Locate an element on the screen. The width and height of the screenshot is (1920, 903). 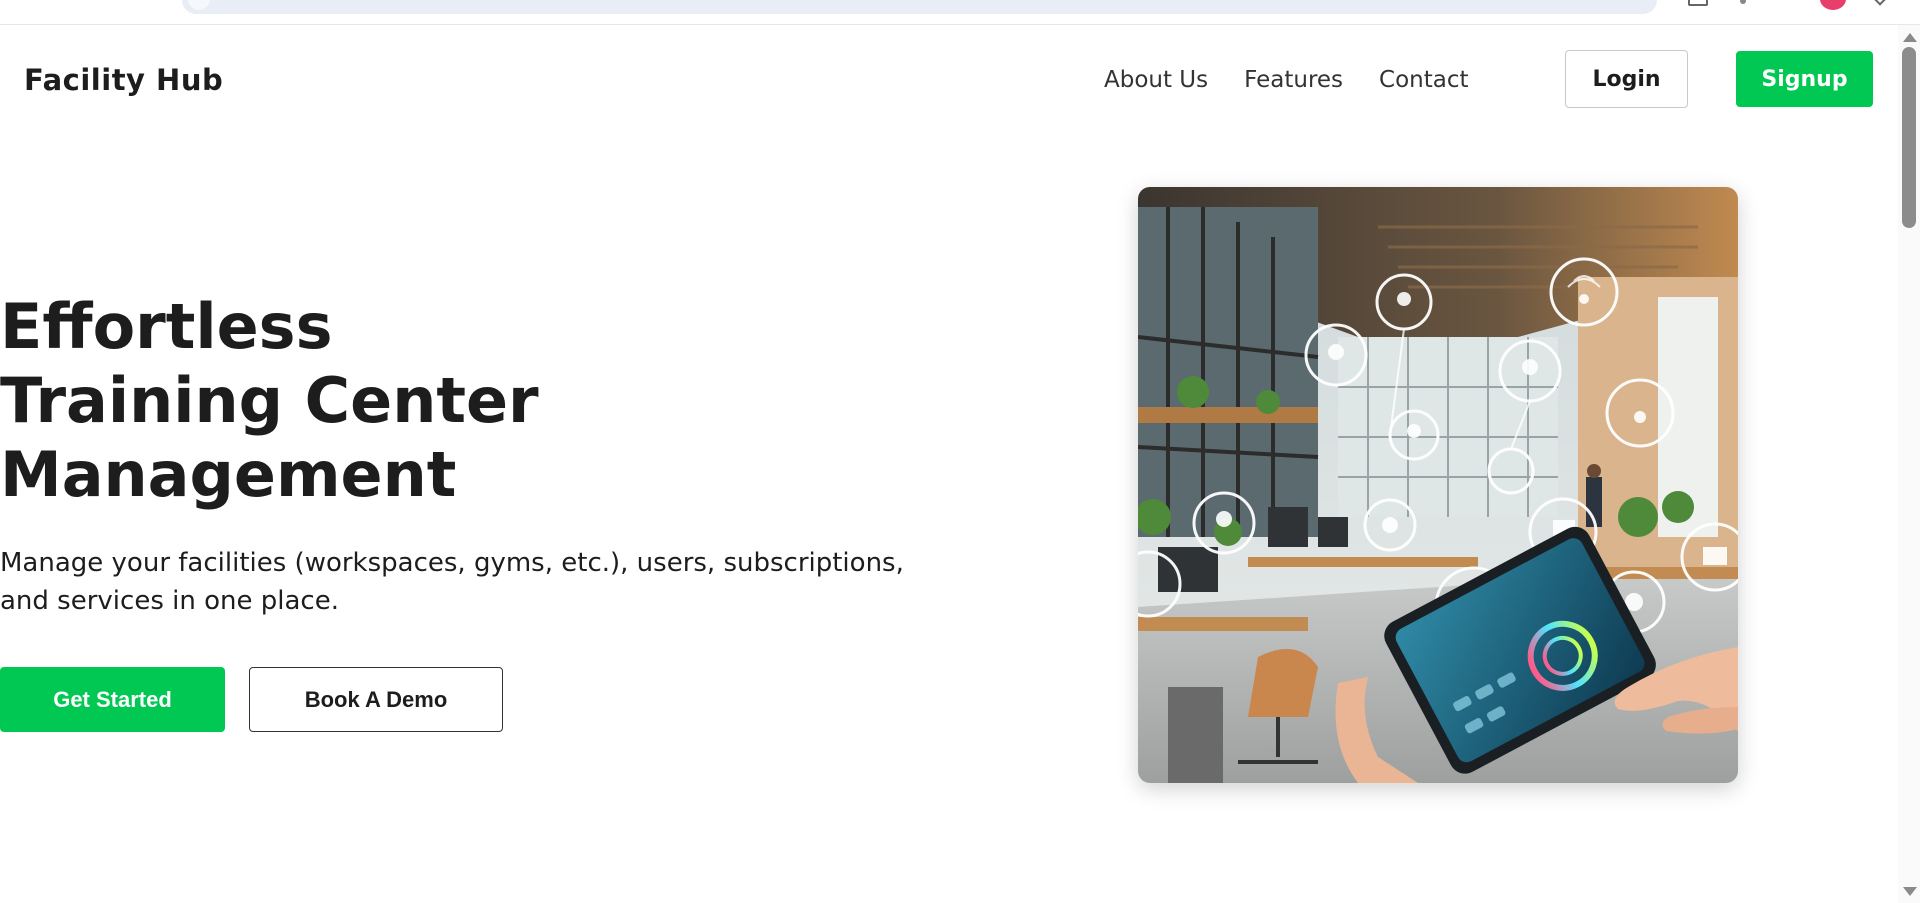
hero-title-line-2: Training Center is located at coordinates (269, 400).